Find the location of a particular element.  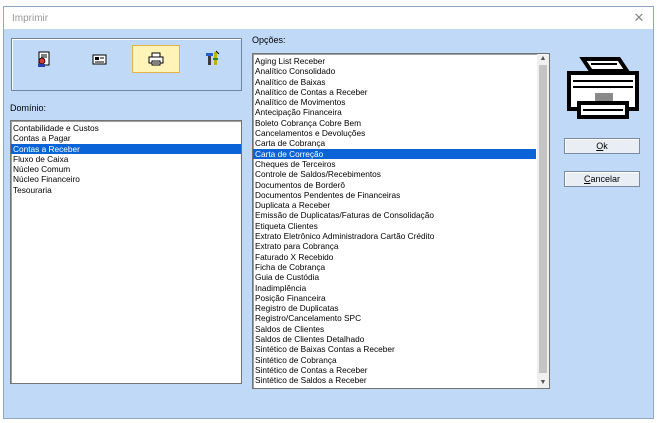

list-item: Sintético de Cobrança is located at coordinates (394, 360).